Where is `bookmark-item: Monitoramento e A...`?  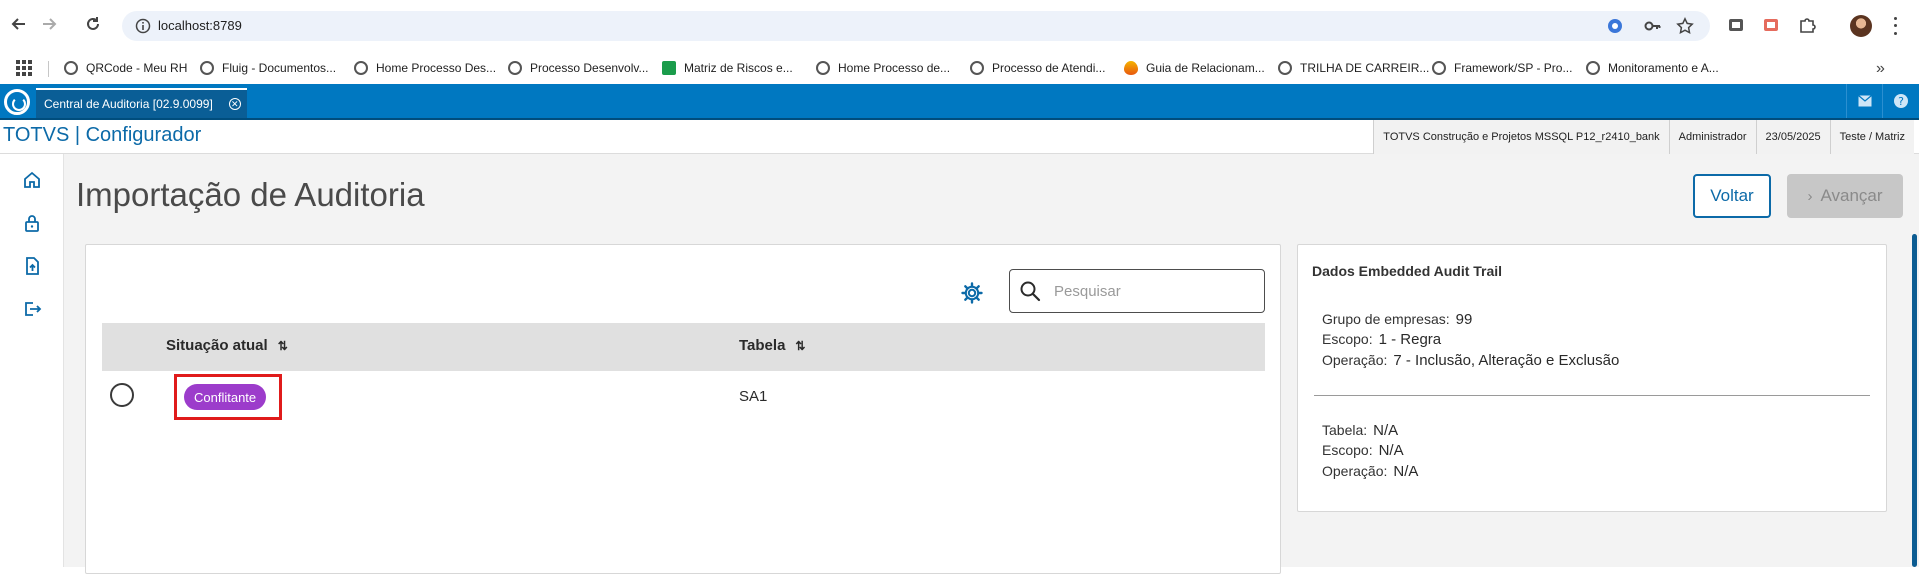
bookmark-item: Monitoramento e A... is located at coordinates (1652, 68).